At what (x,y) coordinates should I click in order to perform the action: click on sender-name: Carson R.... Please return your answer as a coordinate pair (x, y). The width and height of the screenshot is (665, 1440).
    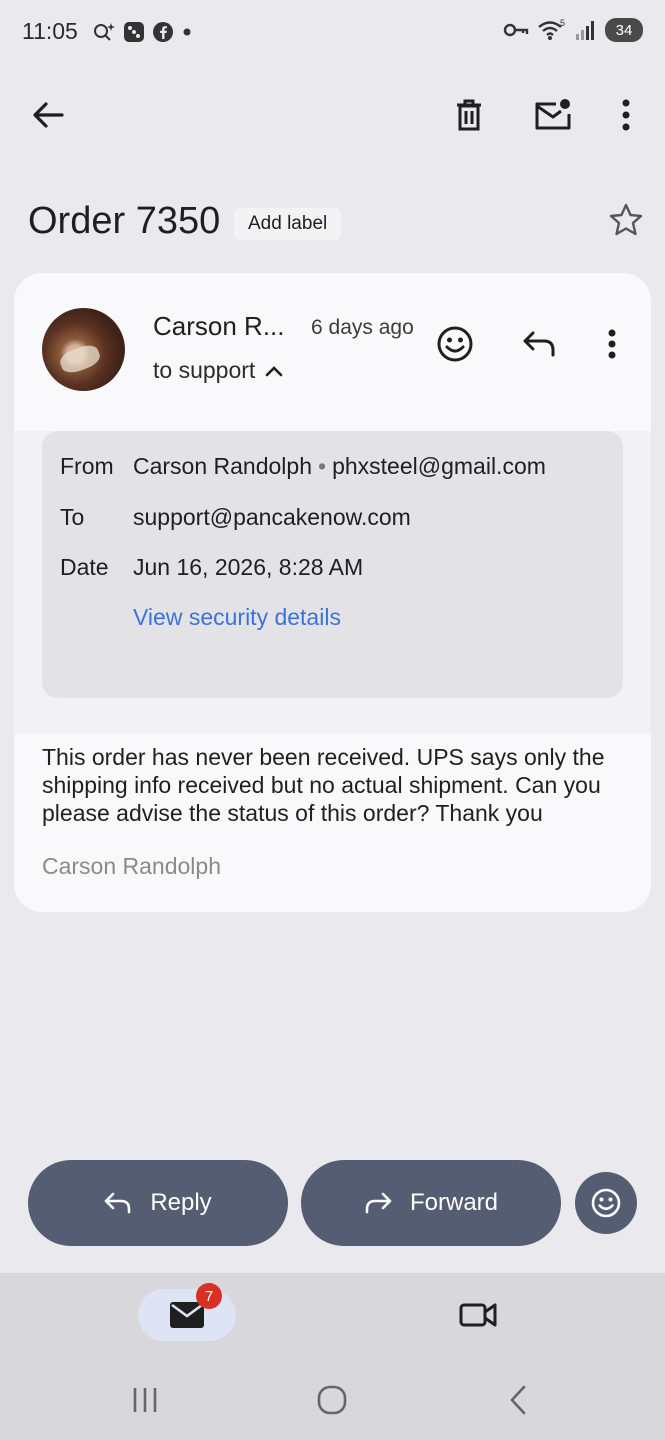
    Looking at the image, I should click on (219, 326).